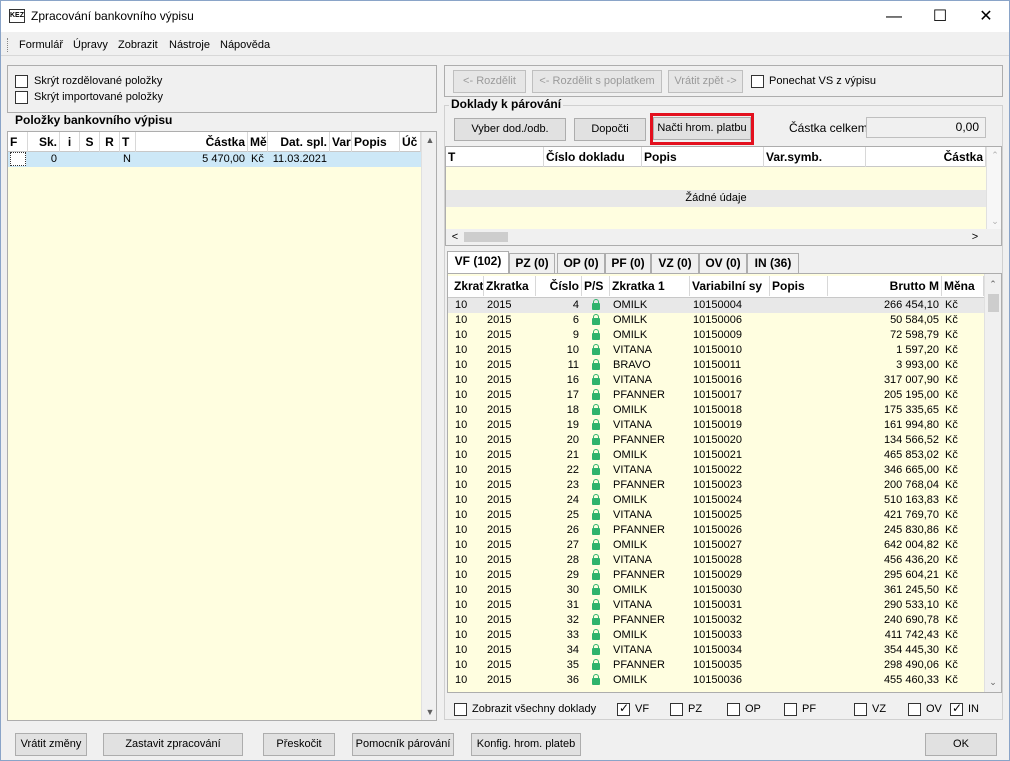 Image resolution: width=1010 pixels, height=761 pixels. I want to click on keep-vs-checkbox, so click(757, 81).